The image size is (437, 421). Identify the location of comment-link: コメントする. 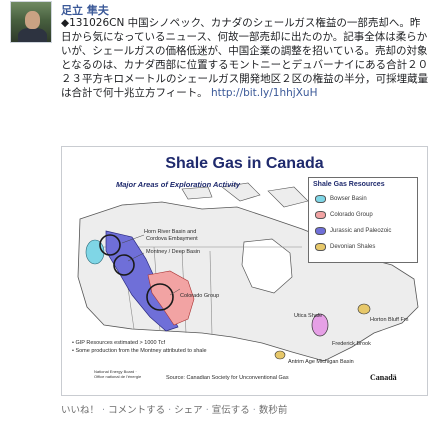
(136, 410).